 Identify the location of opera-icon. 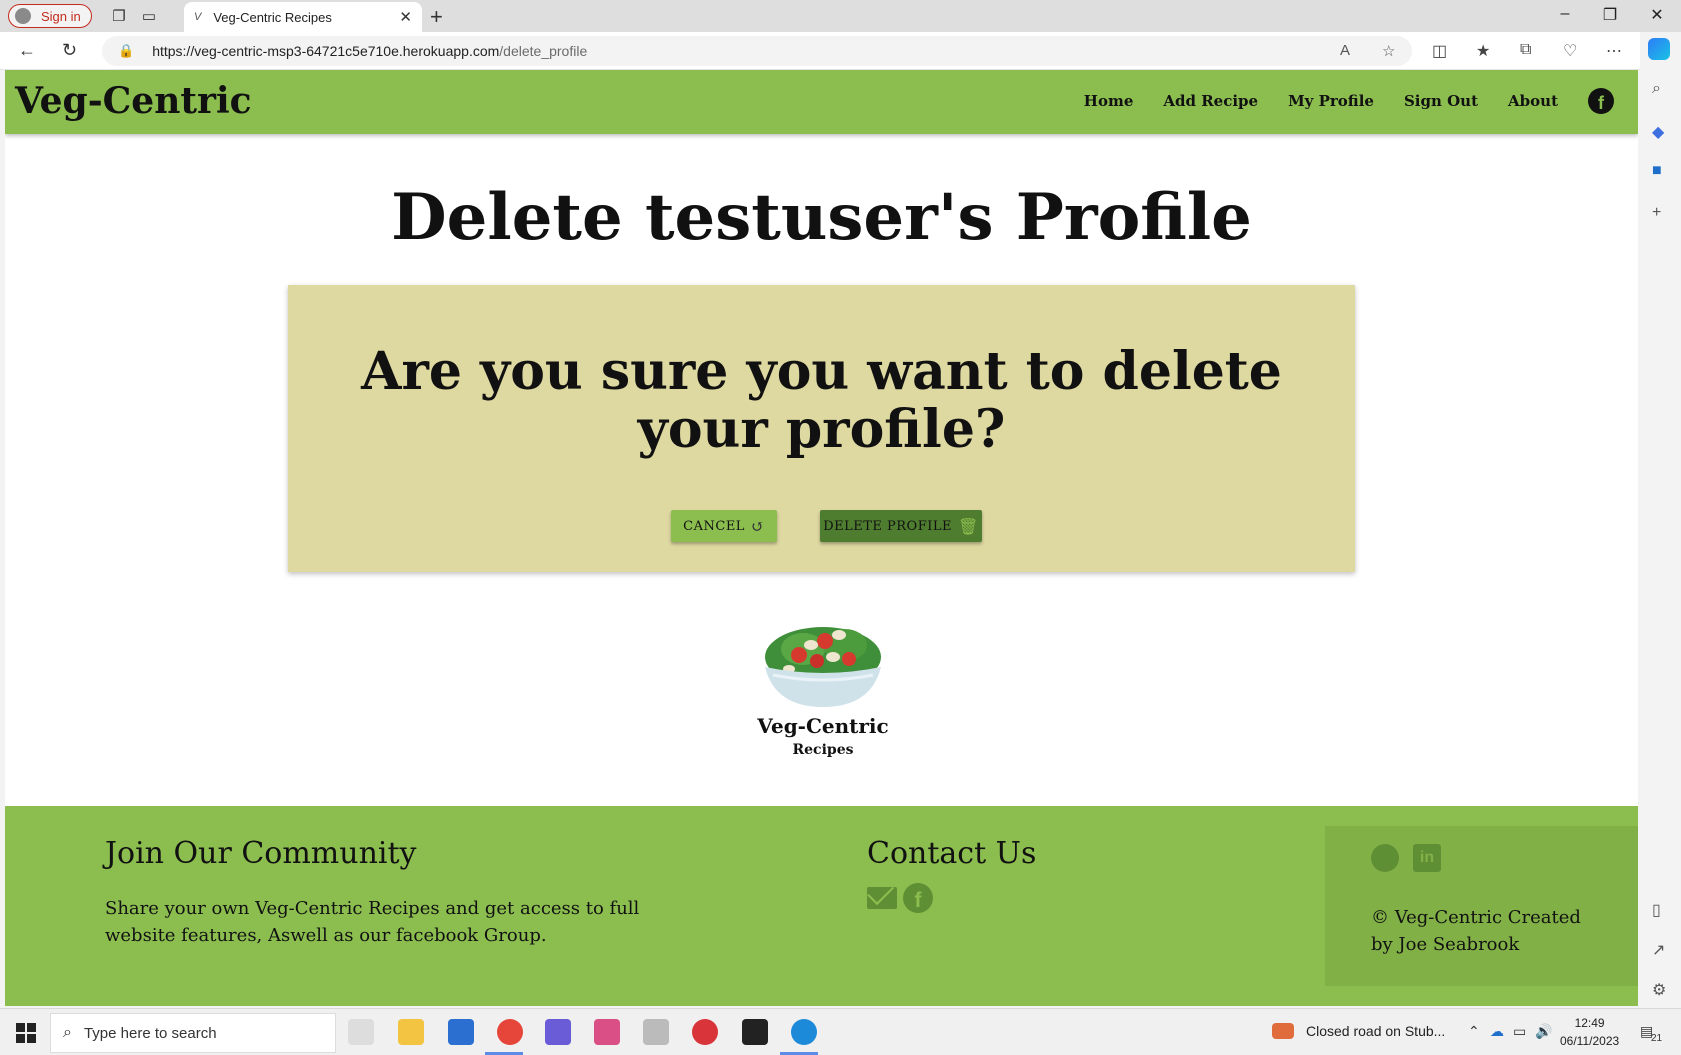
(705, 1032).